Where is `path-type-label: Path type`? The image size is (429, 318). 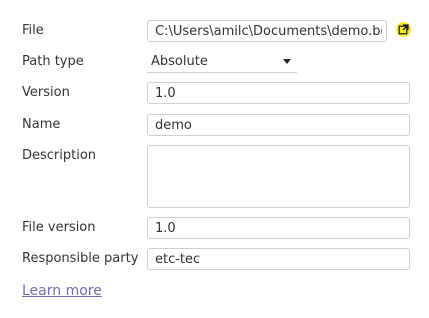 path-type-label: Path type is located at coordinates (53, 61).